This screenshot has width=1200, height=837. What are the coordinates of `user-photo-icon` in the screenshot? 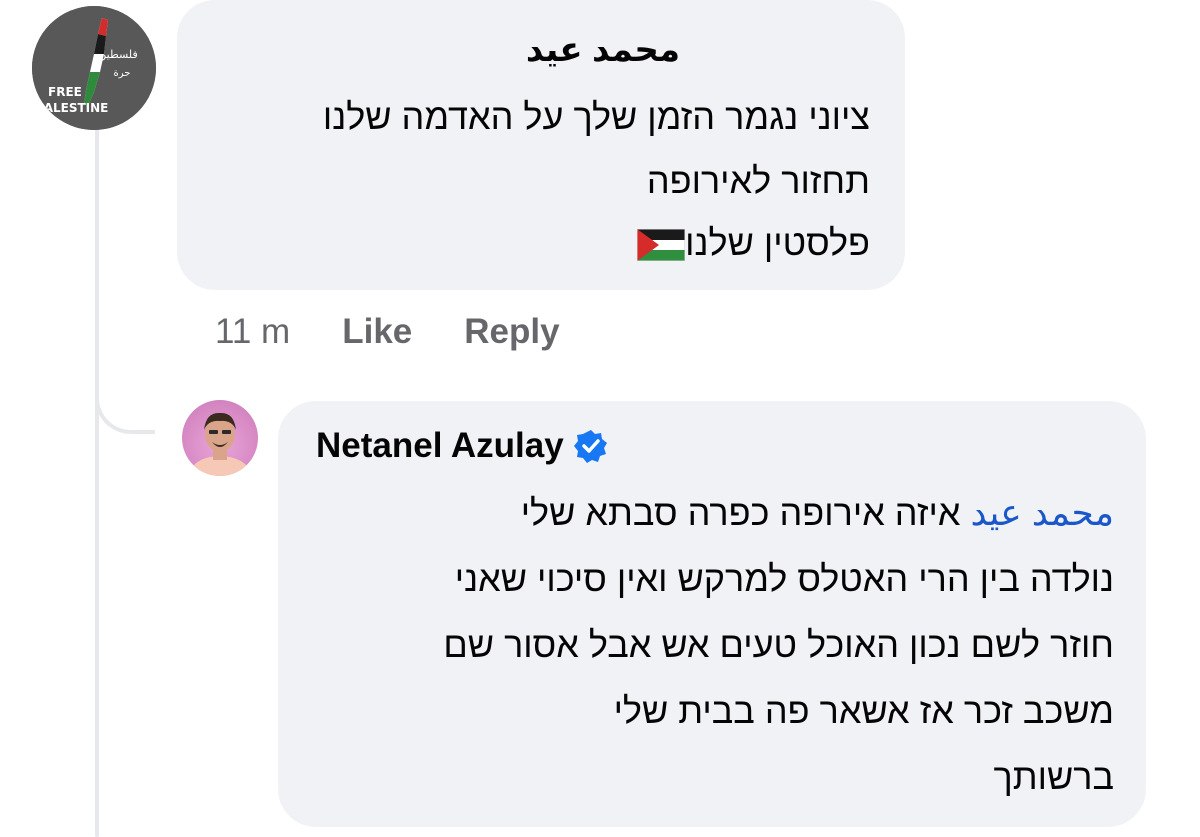 It's located at (220, 444).